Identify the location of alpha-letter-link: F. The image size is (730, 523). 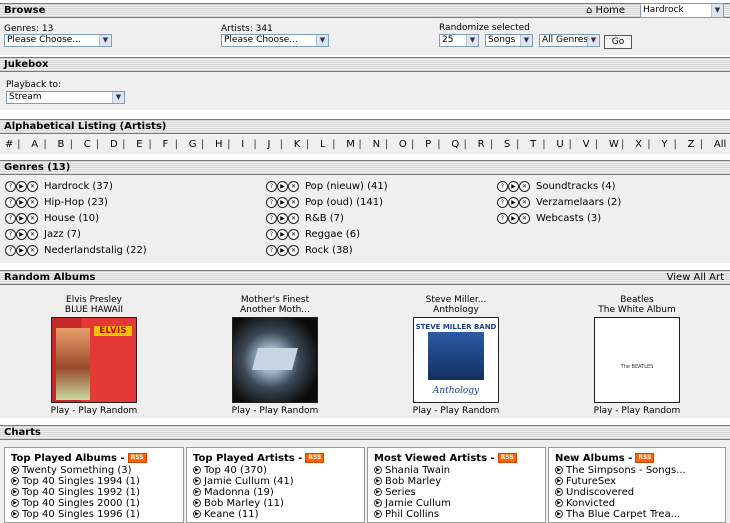
(166, 144).